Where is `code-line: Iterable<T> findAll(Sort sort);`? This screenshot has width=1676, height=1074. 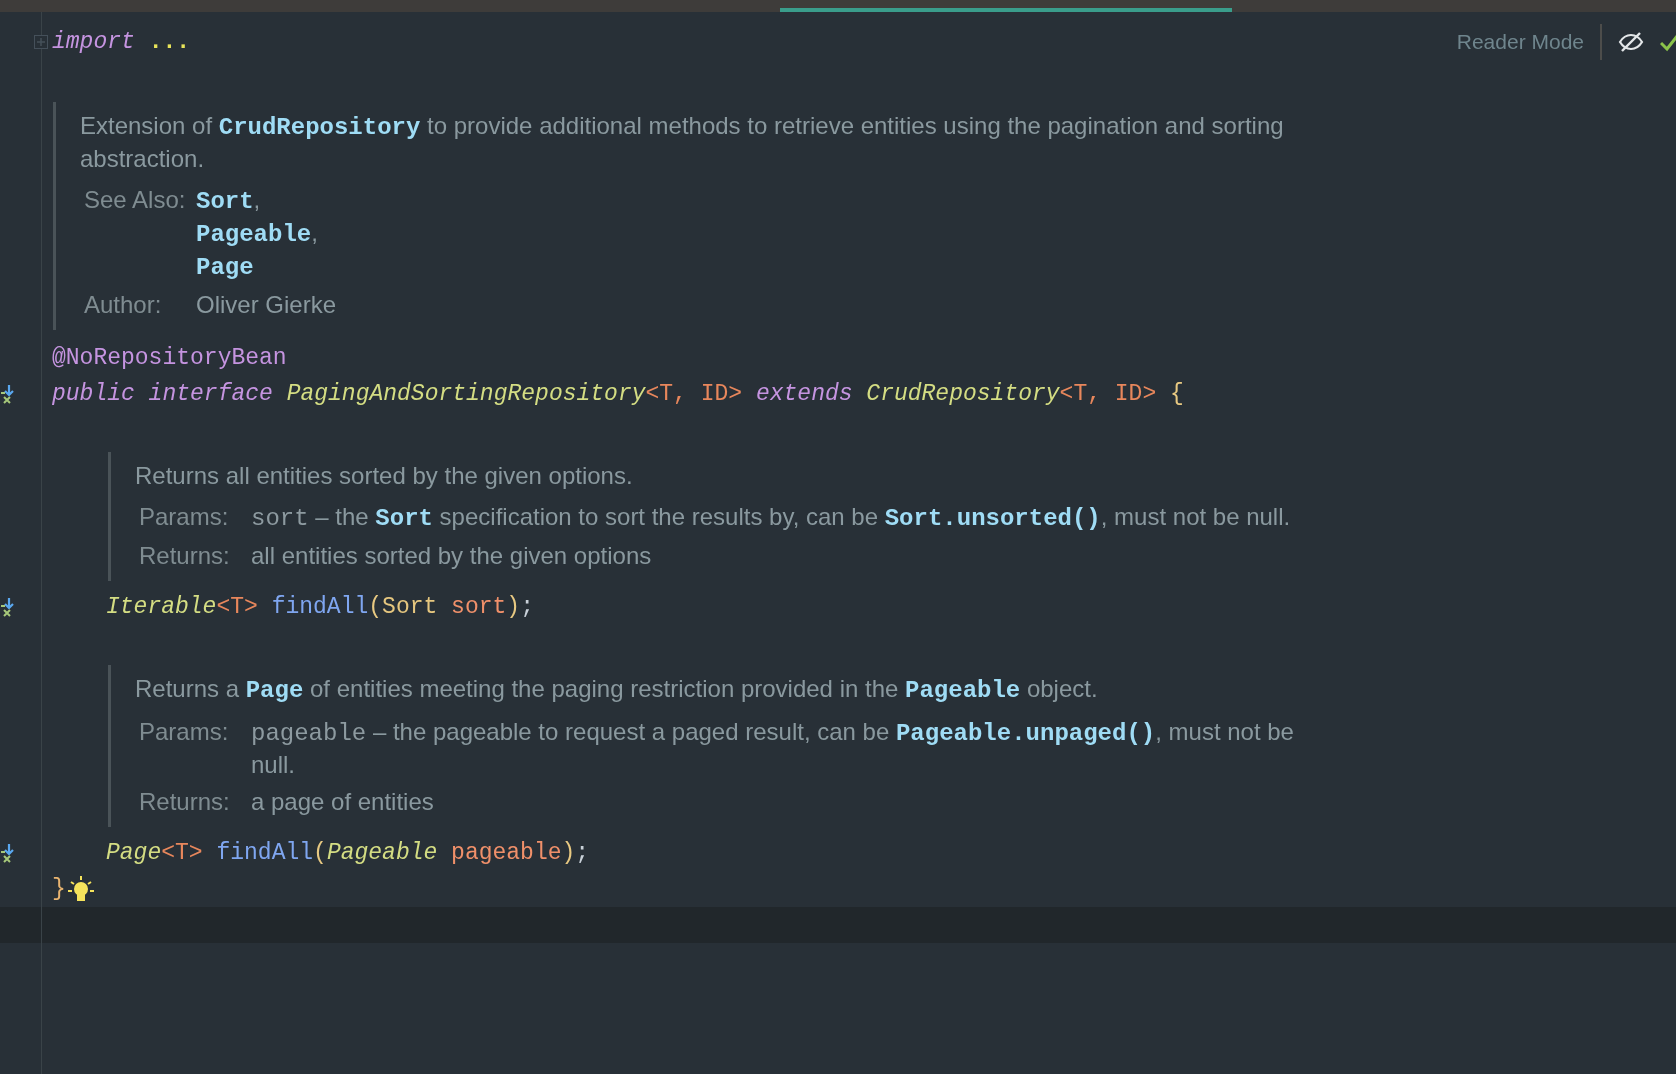 code-line: Iterable<T> findAll(Sort sort); is located at coordinates (320, 607).